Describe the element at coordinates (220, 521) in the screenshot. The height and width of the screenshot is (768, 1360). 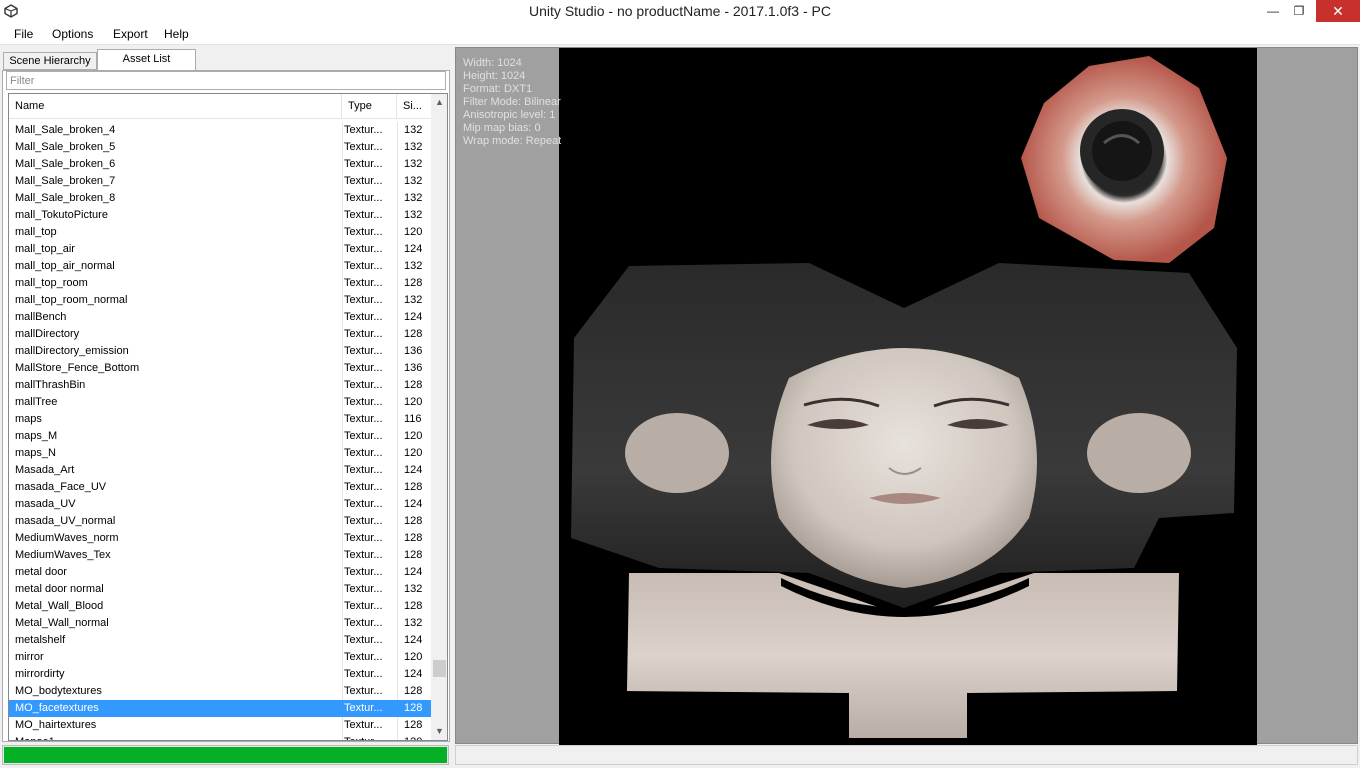
I see `list-item: masada_UV_normal Textur... 128` at that location.